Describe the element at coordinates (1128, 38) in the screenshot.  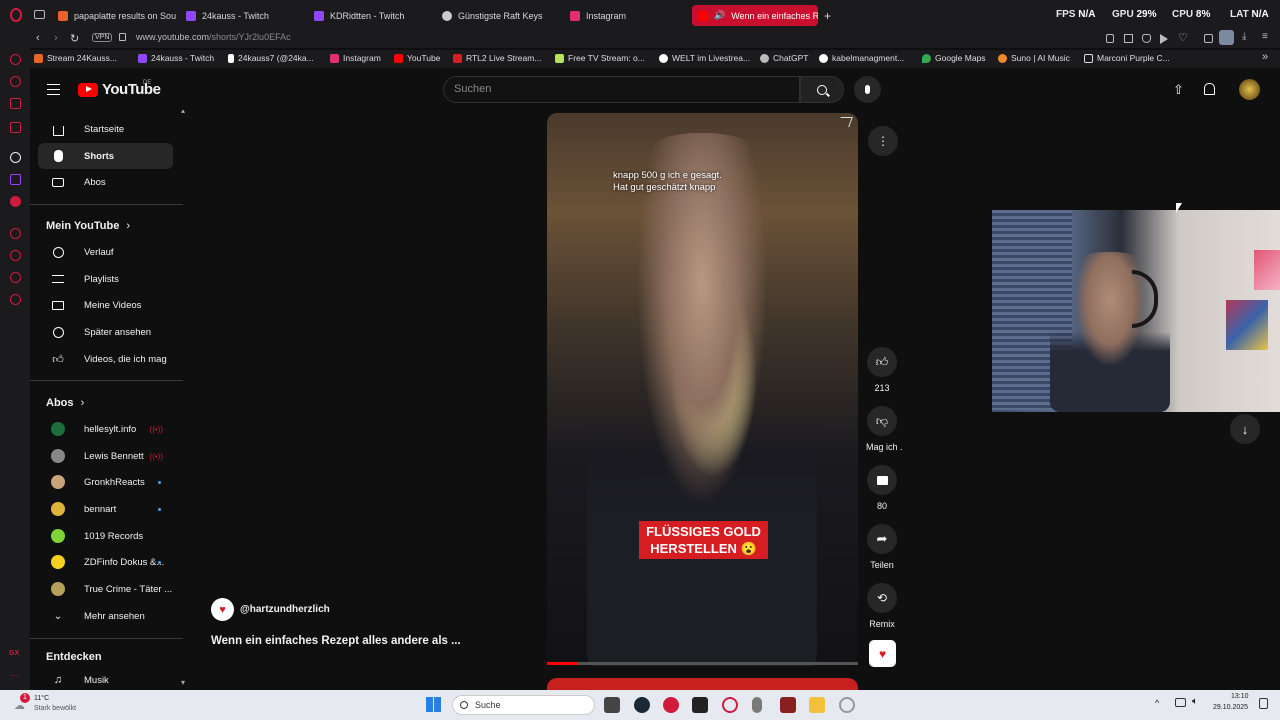
I see `snapshot-icon` at that location.